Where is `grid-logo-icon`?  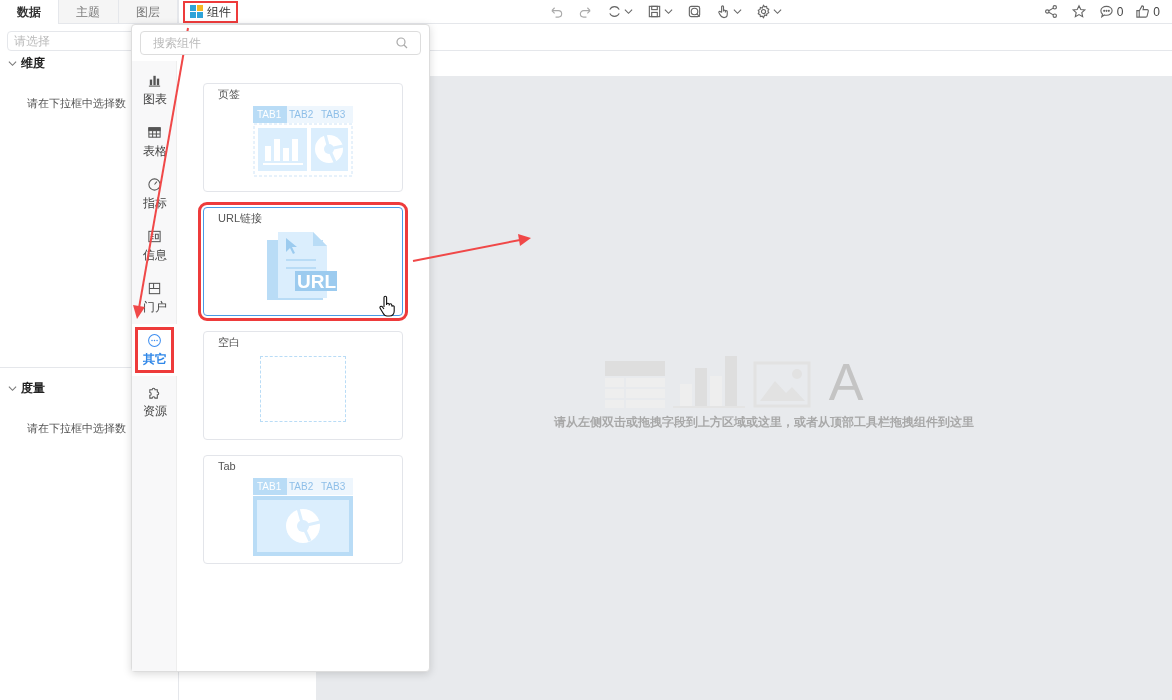 grid-logo-icon is located at coordinates (196, 11).